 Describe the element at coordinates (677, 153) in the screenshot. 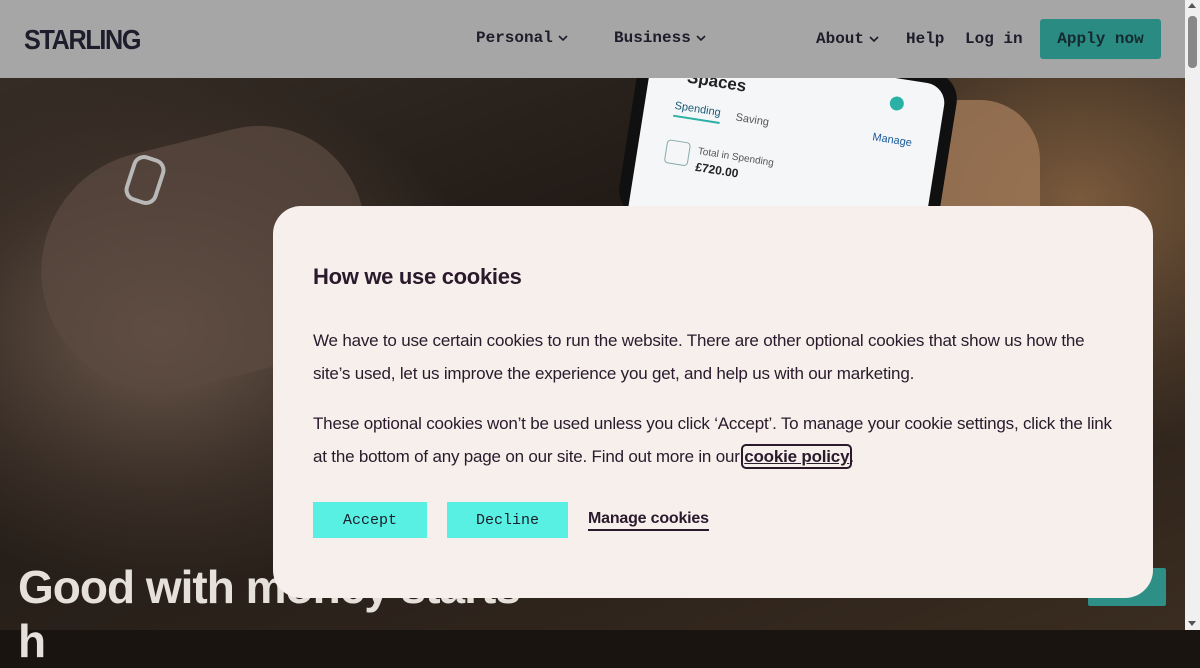

I see `shapes-icon` at that location.